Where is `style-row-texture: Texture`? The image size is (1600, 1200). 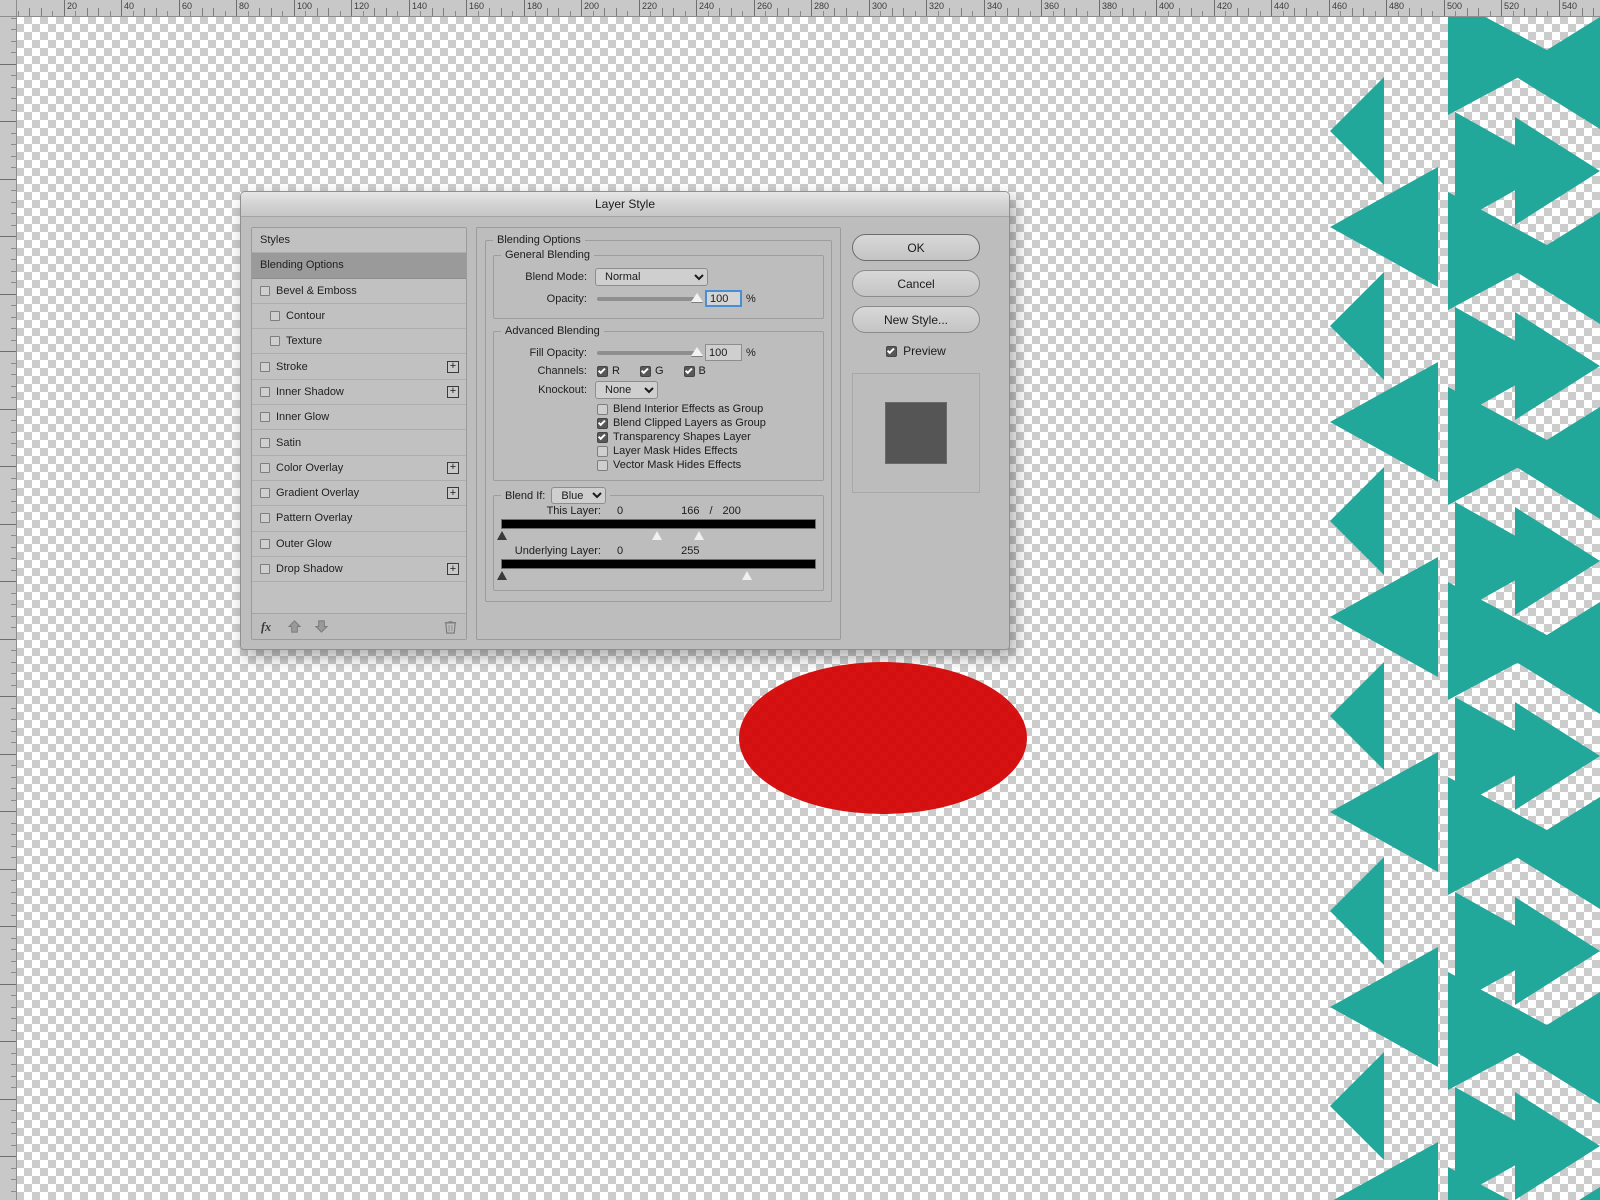
style-row-texture: Texture is located at coordinates (359, 342).